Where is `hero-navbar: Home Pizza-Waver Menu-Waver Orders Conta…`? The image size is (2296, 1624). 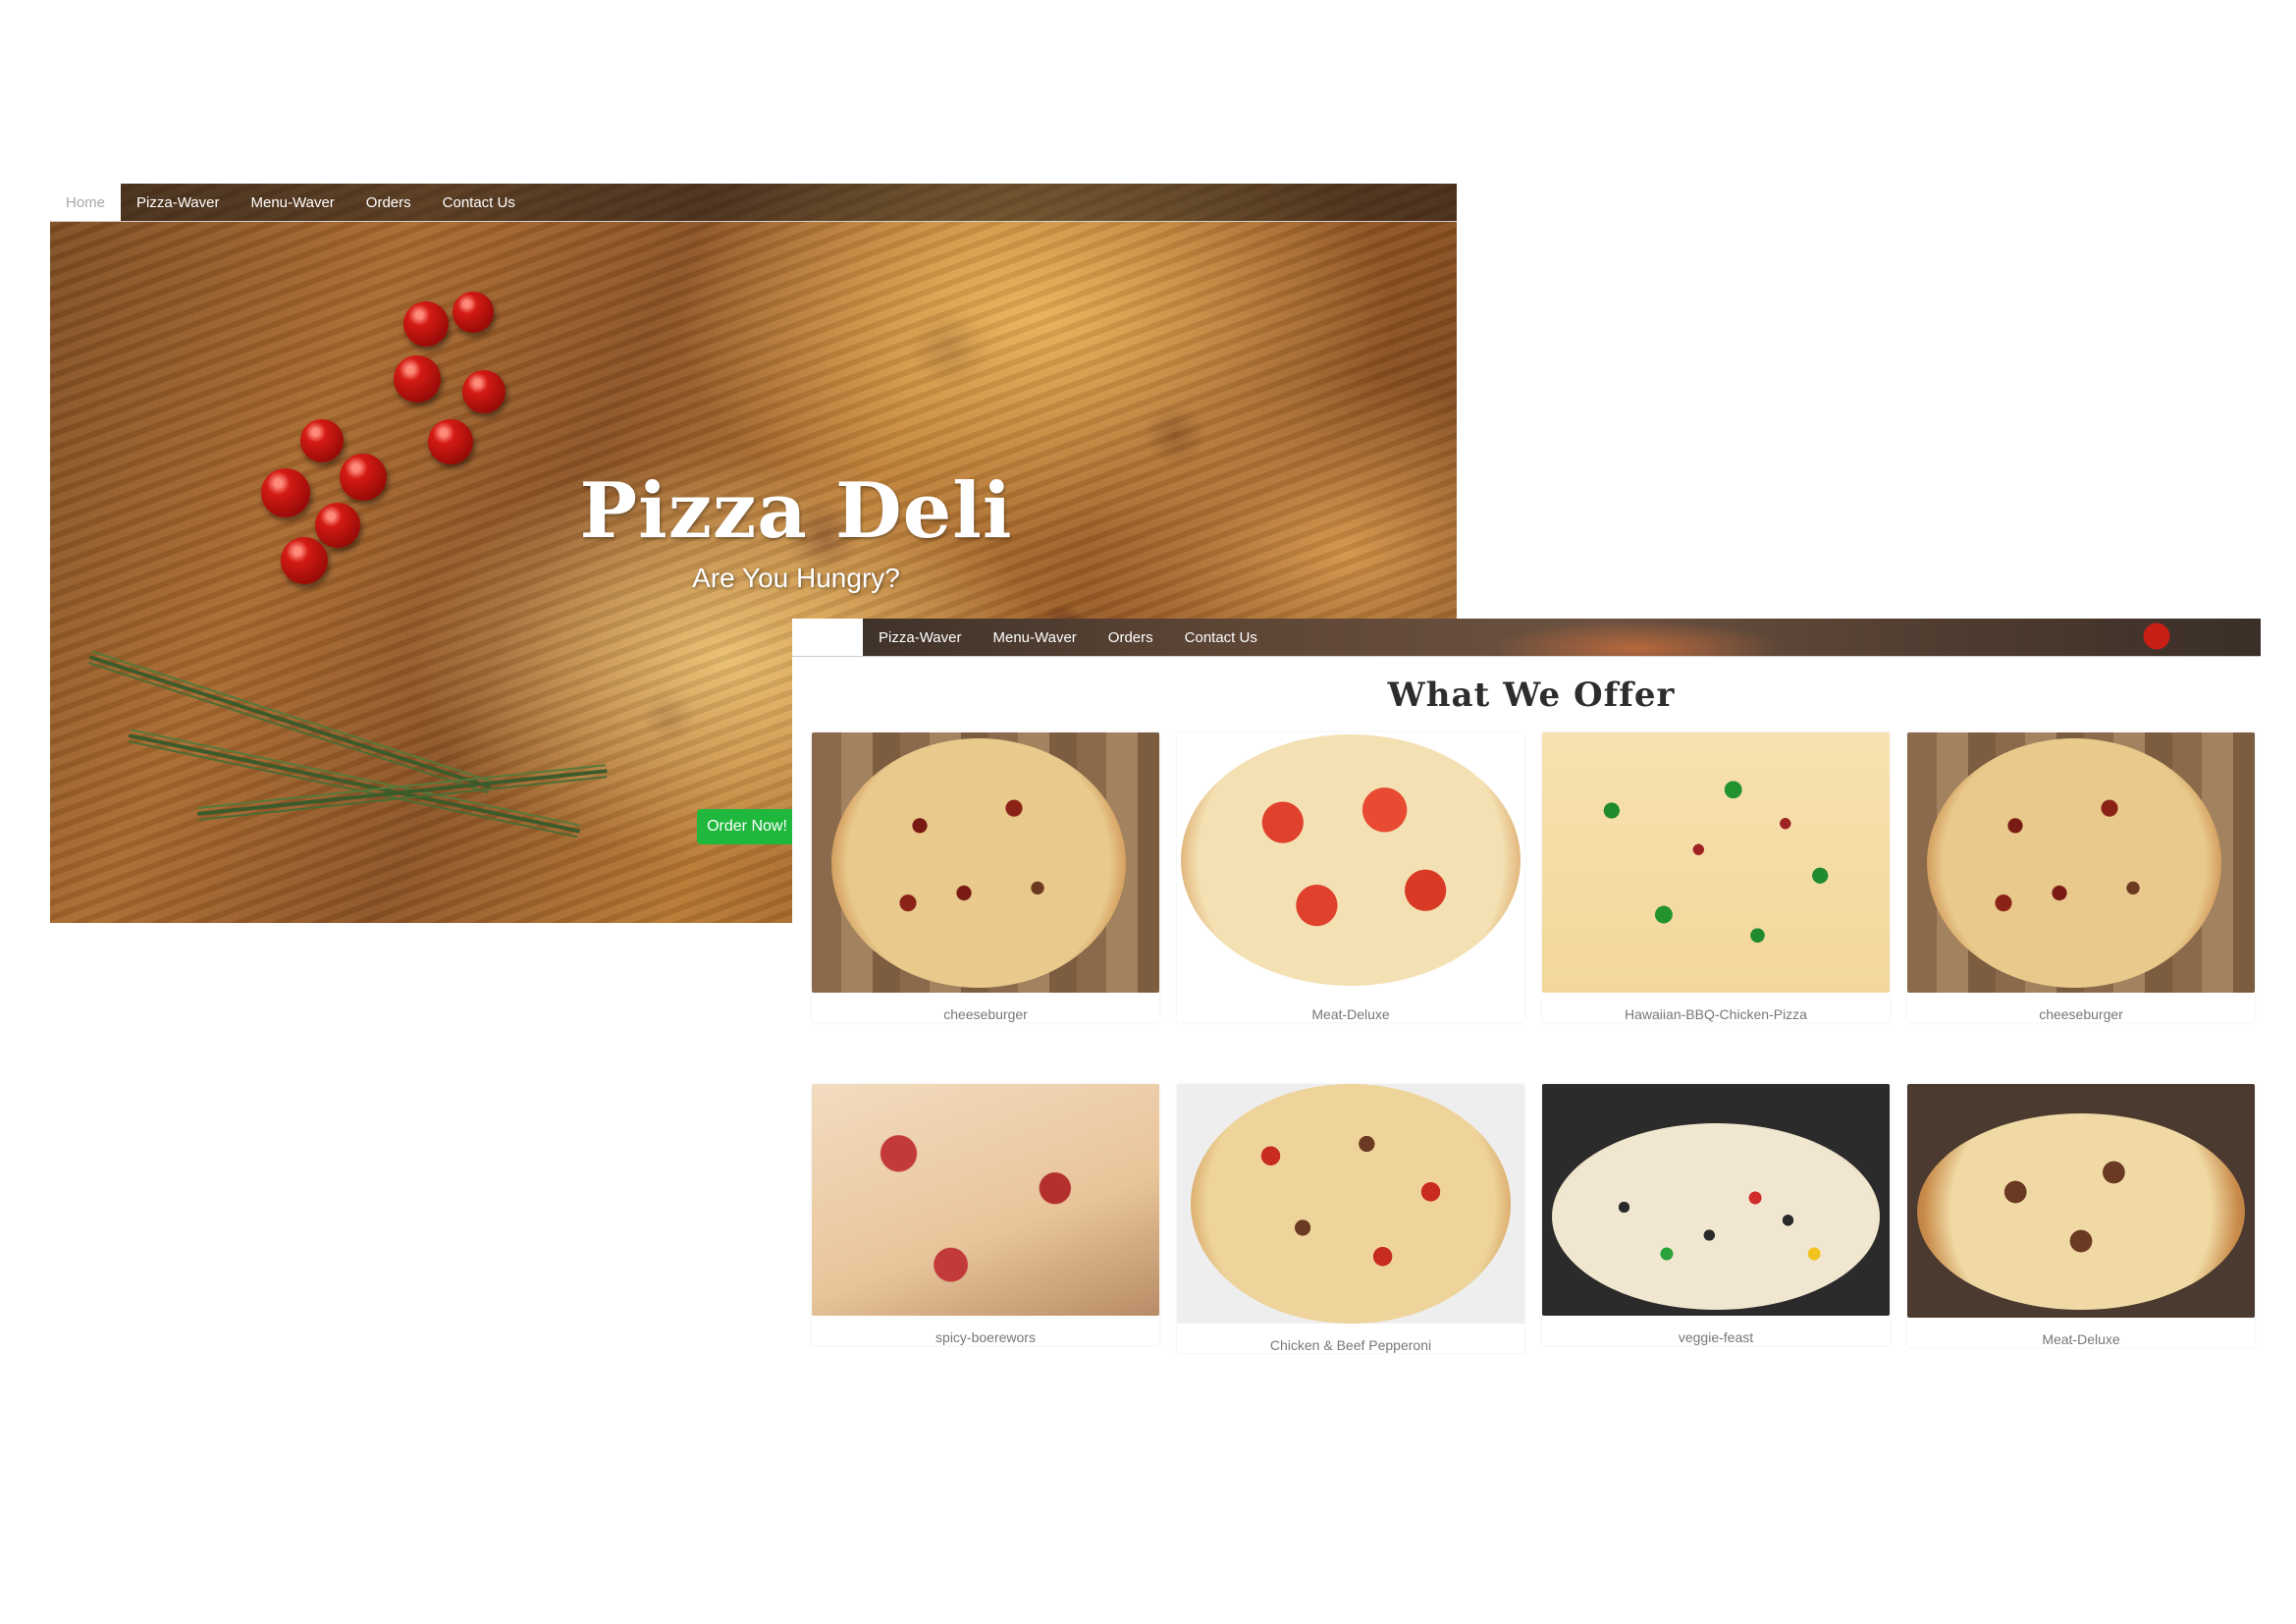 hero-navbar: Home Pizza-Waver Menu-Waver Orders Conta… is located at coordinates (753, 203).